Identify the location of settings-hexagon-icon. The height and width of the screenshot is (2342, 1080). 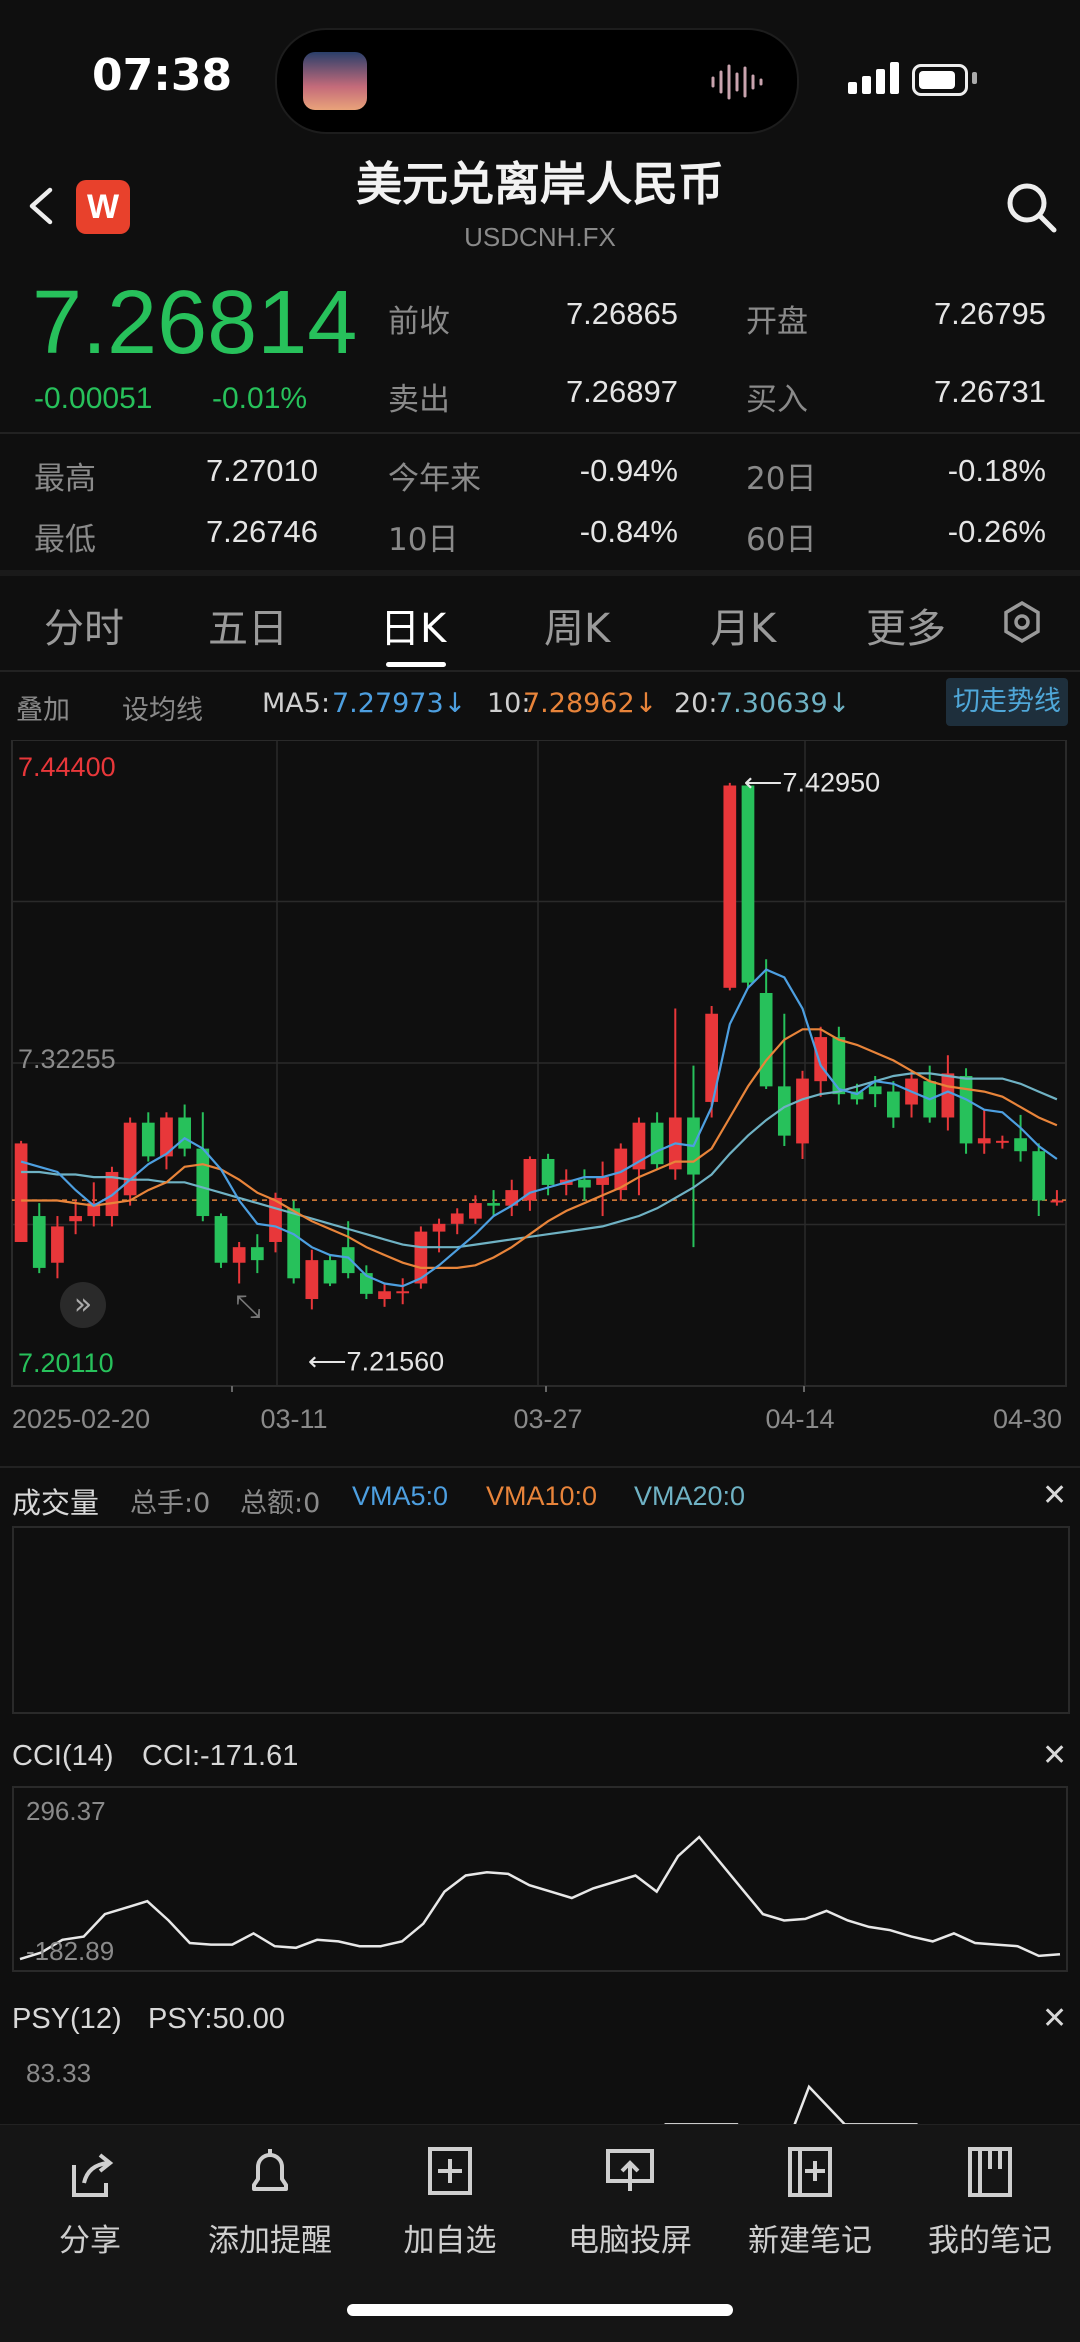
(1022, 622).